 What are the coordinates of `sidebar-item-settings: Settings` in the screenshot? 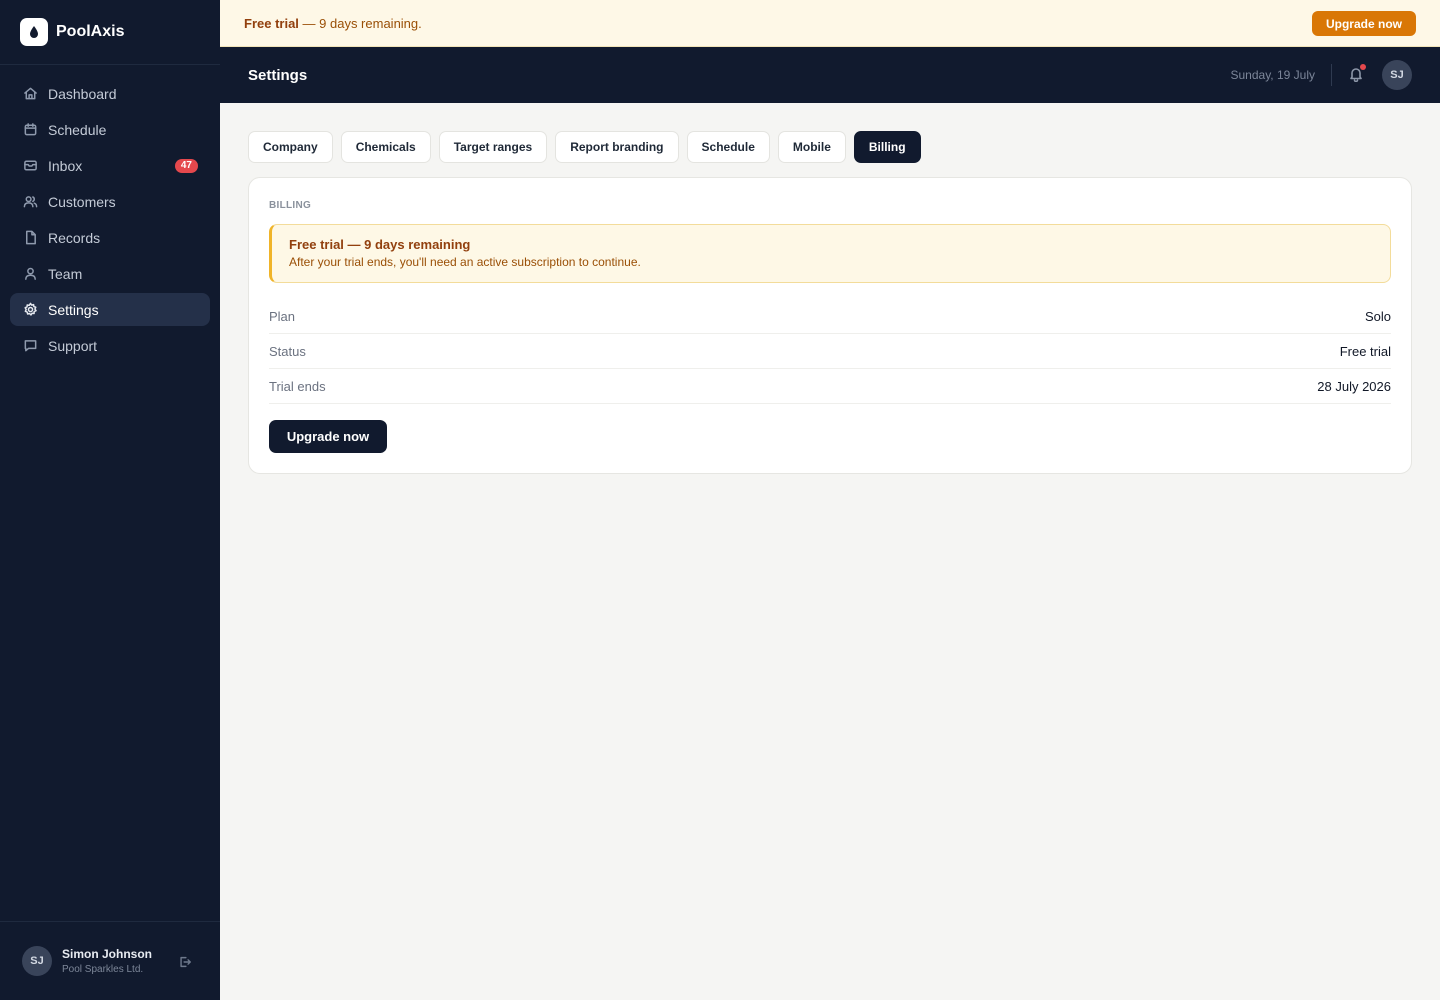 It's located at (110, 309).